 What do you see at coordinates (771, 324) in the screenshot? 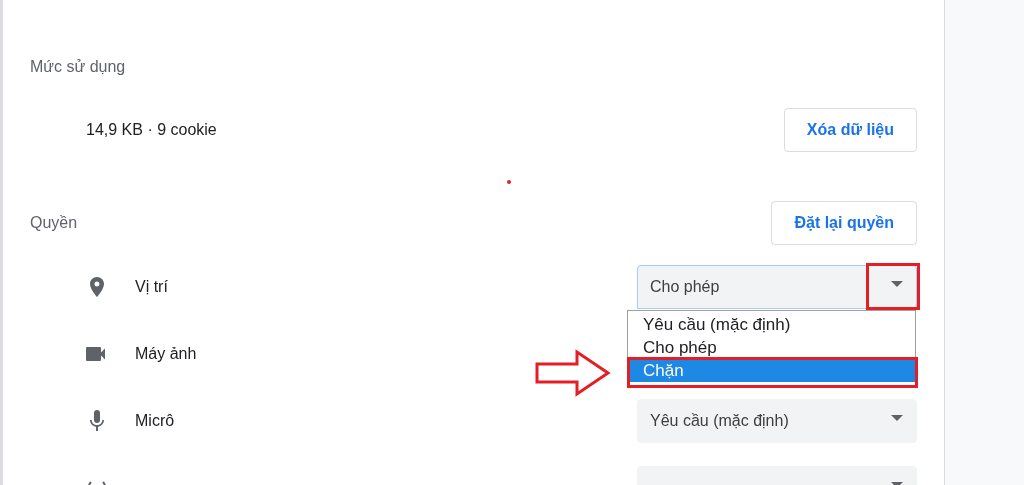
I see `dropdown-option: Yêu cầu (mặc định)` at bounding box center [771, 324].